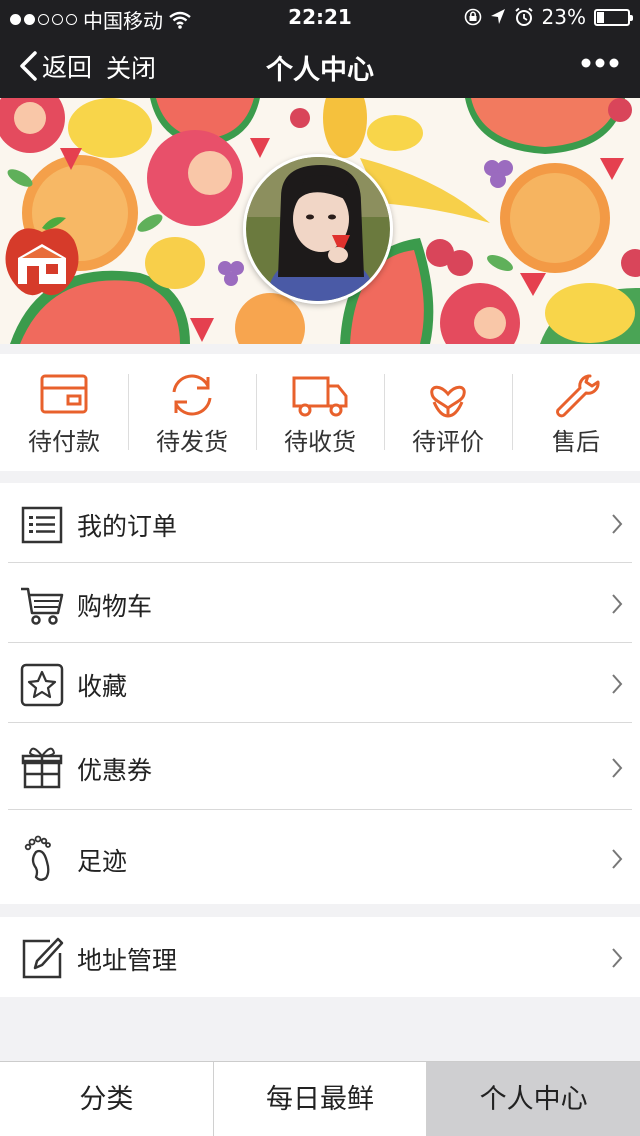  What do you see at coordinates (576, 442) in the screenshot?
I see `order-label: 售后` at bounding box center [576, 442].